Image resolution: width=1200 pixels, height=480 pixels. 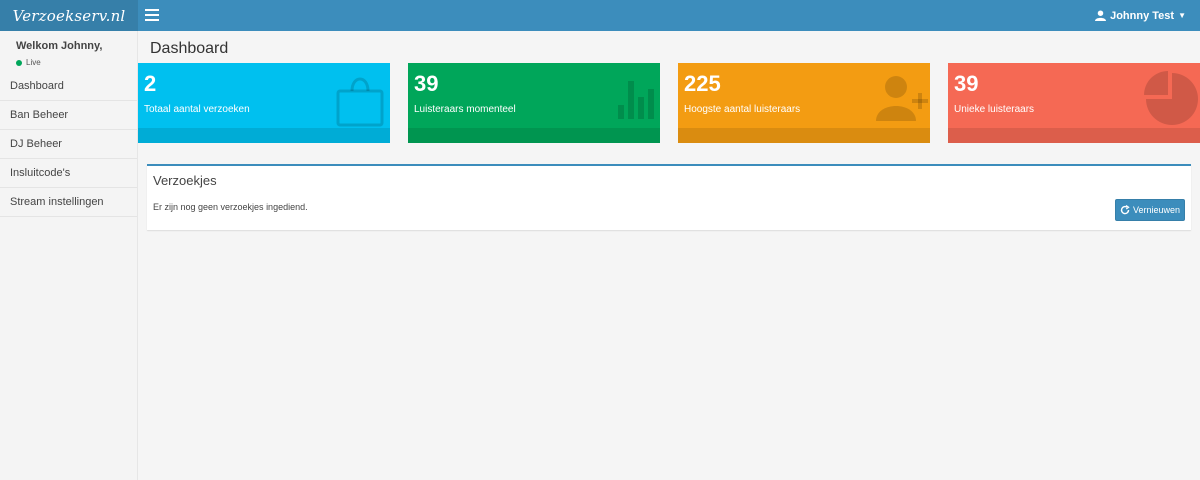 I want to click on sidebar-item-dj-beheer: DJ Beheer, so click(x=68, y=144).